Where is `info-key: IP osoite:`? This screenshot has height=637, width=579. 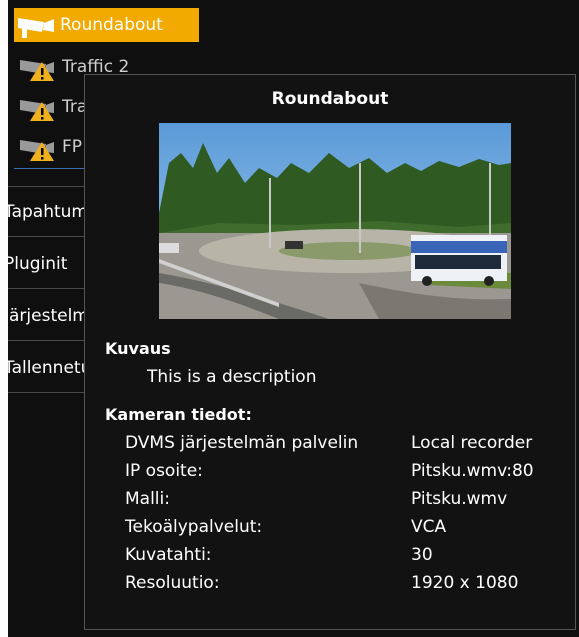 info-key: IP osoite: is located at coordinates (164, 471).